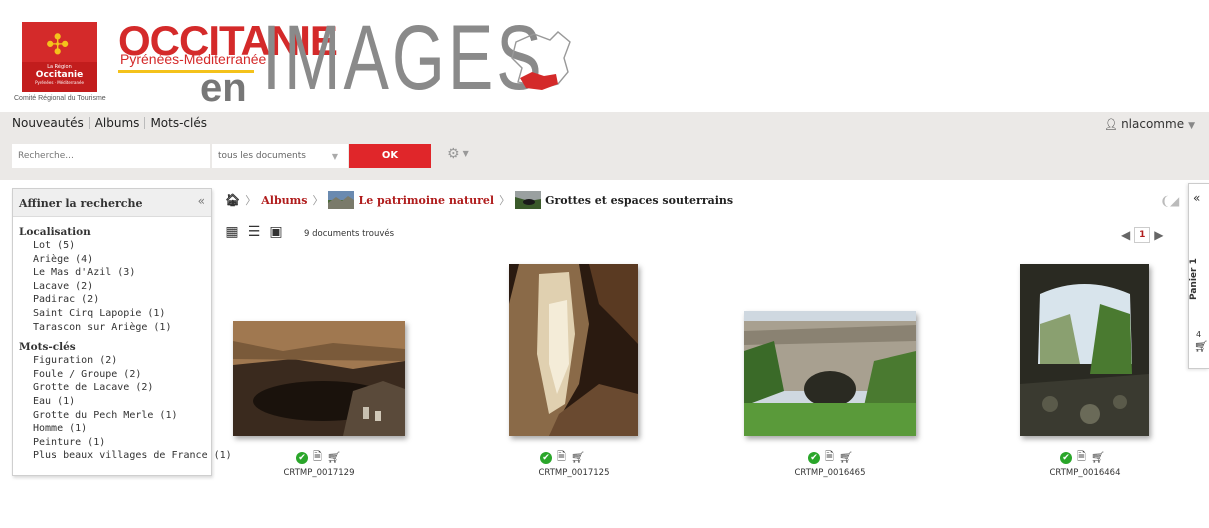  I want to click on facet-item: Peinture (1), so click(115, 443).